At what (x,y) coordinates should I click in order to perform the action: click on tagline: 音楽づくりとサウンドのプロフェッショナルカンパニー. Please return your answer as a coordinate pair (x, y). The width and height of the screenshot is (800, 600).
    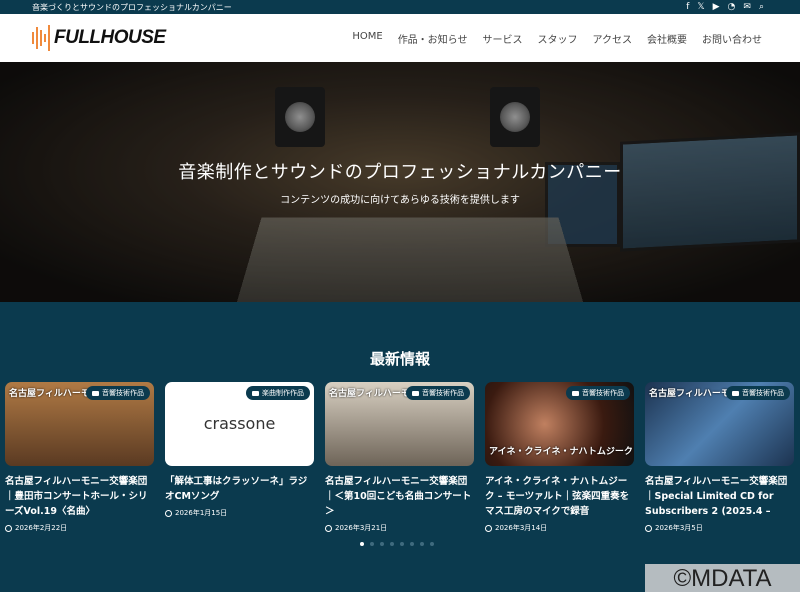
    Looking at the image, I should click on (132, 7).